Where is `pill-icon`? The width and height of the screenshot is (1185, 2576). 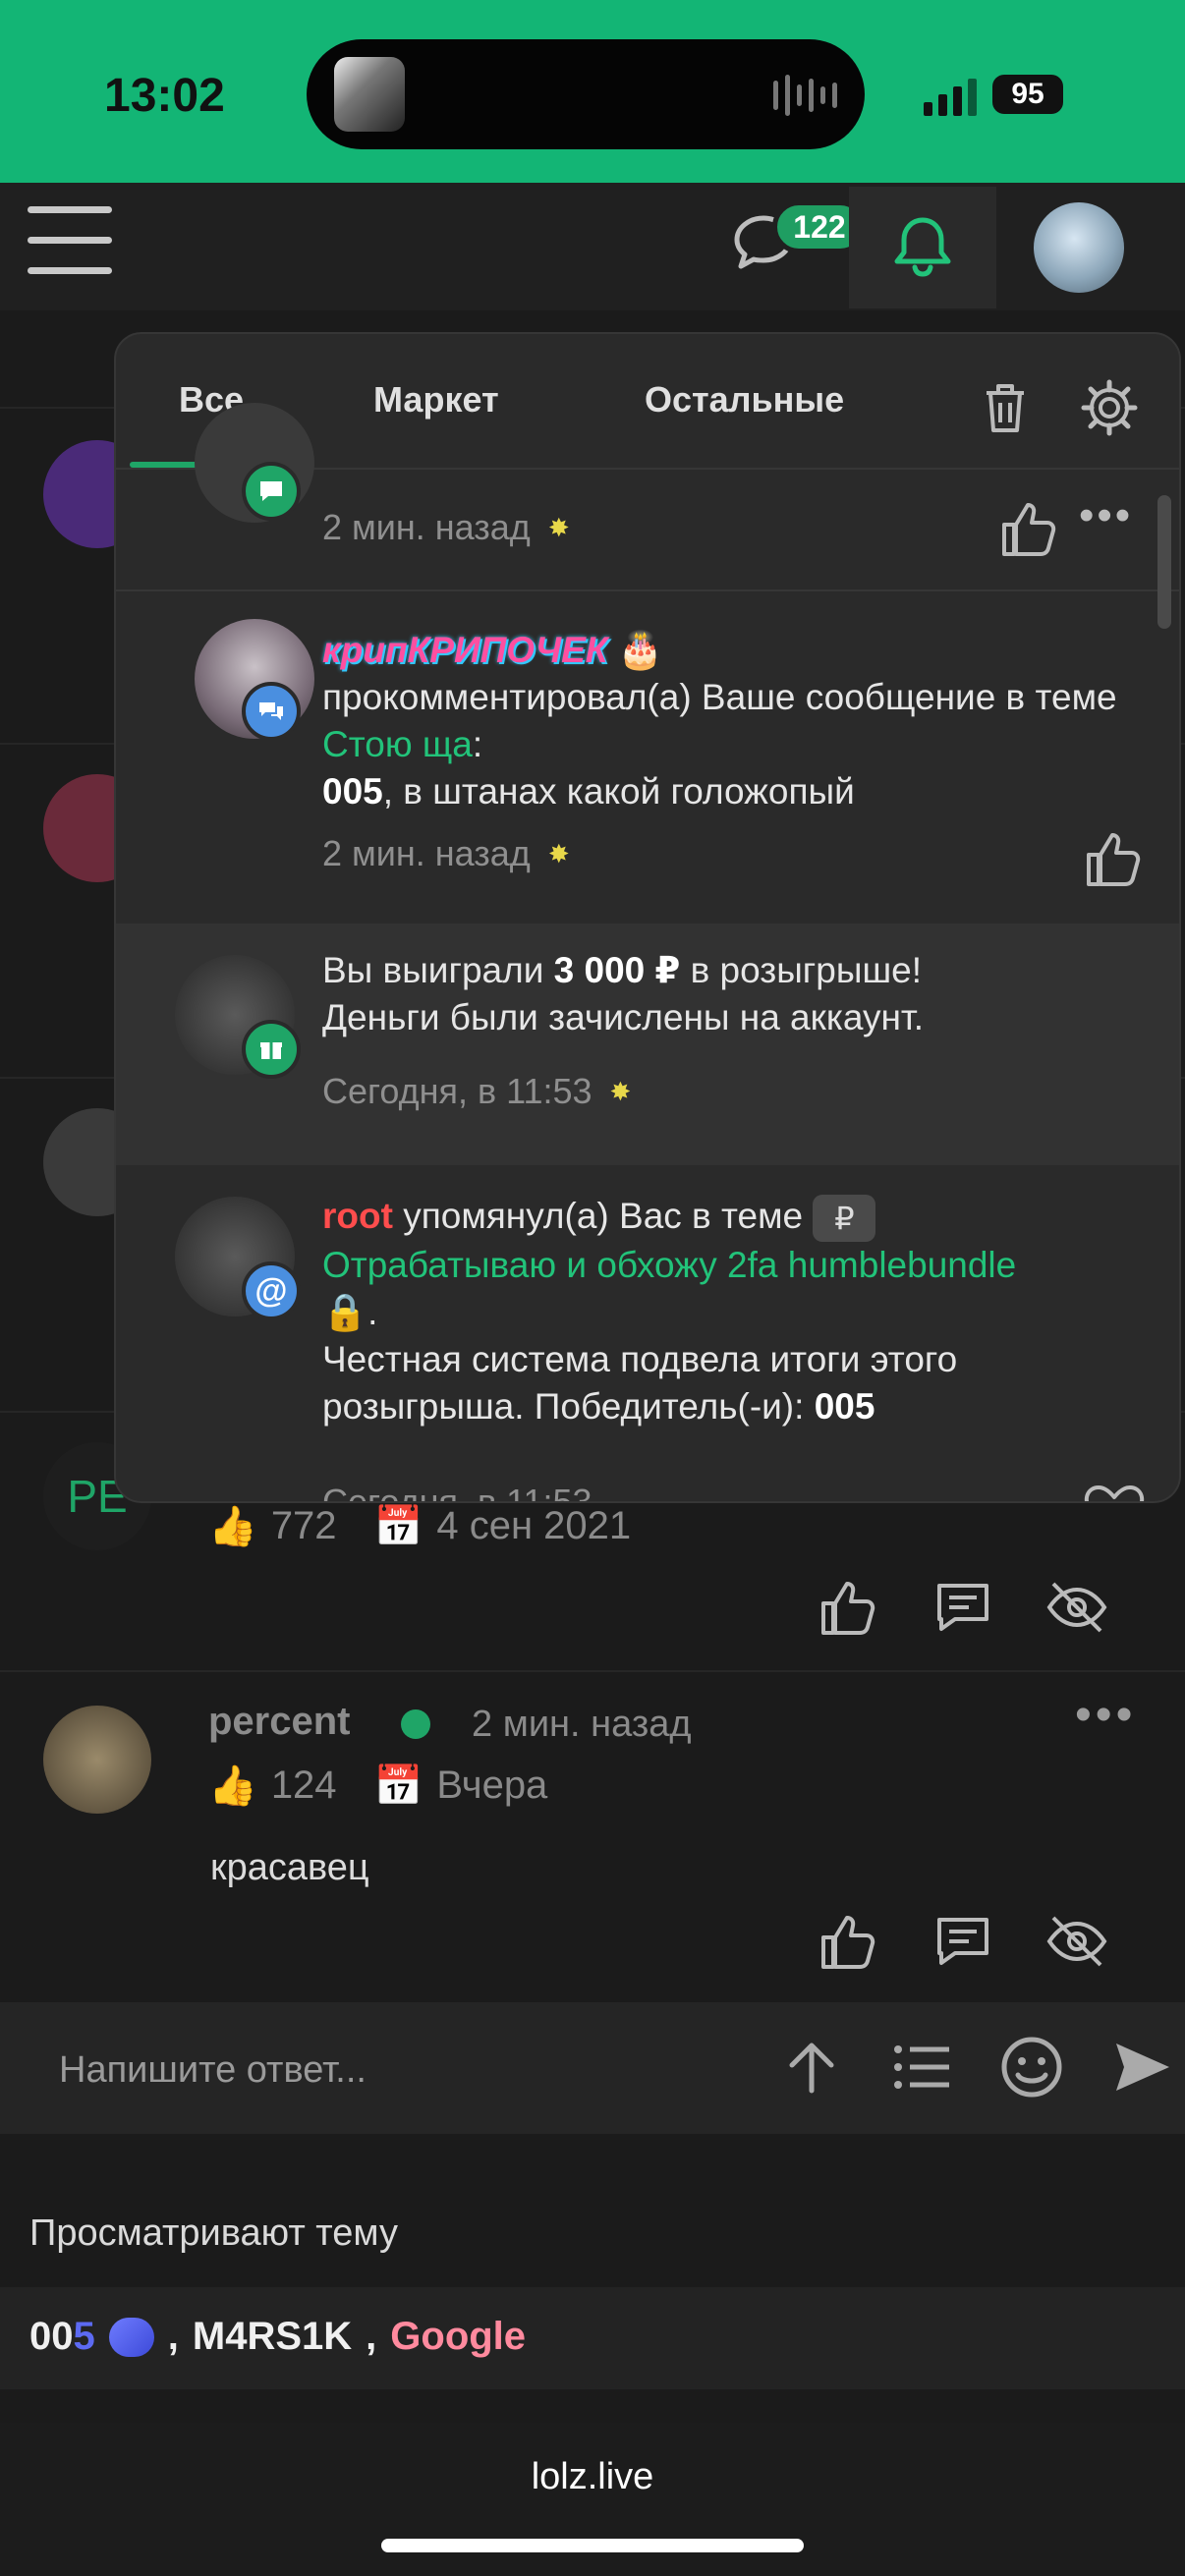 pill-icon is located at coordinates (131, 2337).